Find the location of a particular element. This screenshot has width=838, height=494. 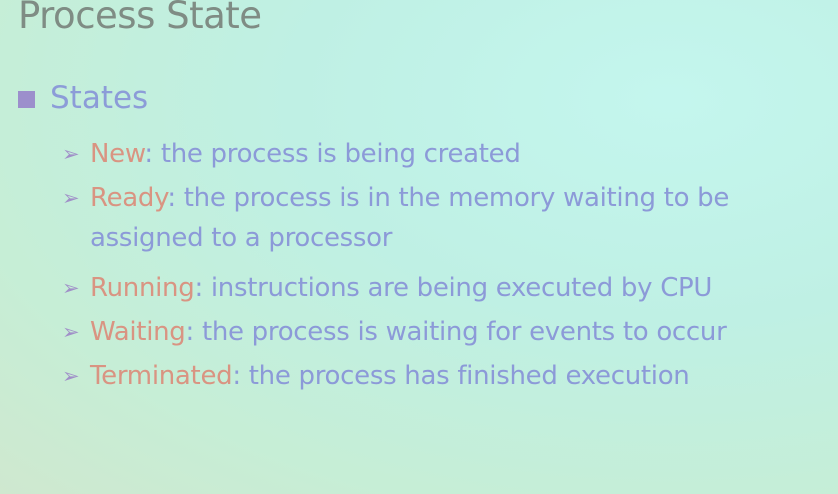

state-description: : the process is being created is located at coordinates (332, 154).